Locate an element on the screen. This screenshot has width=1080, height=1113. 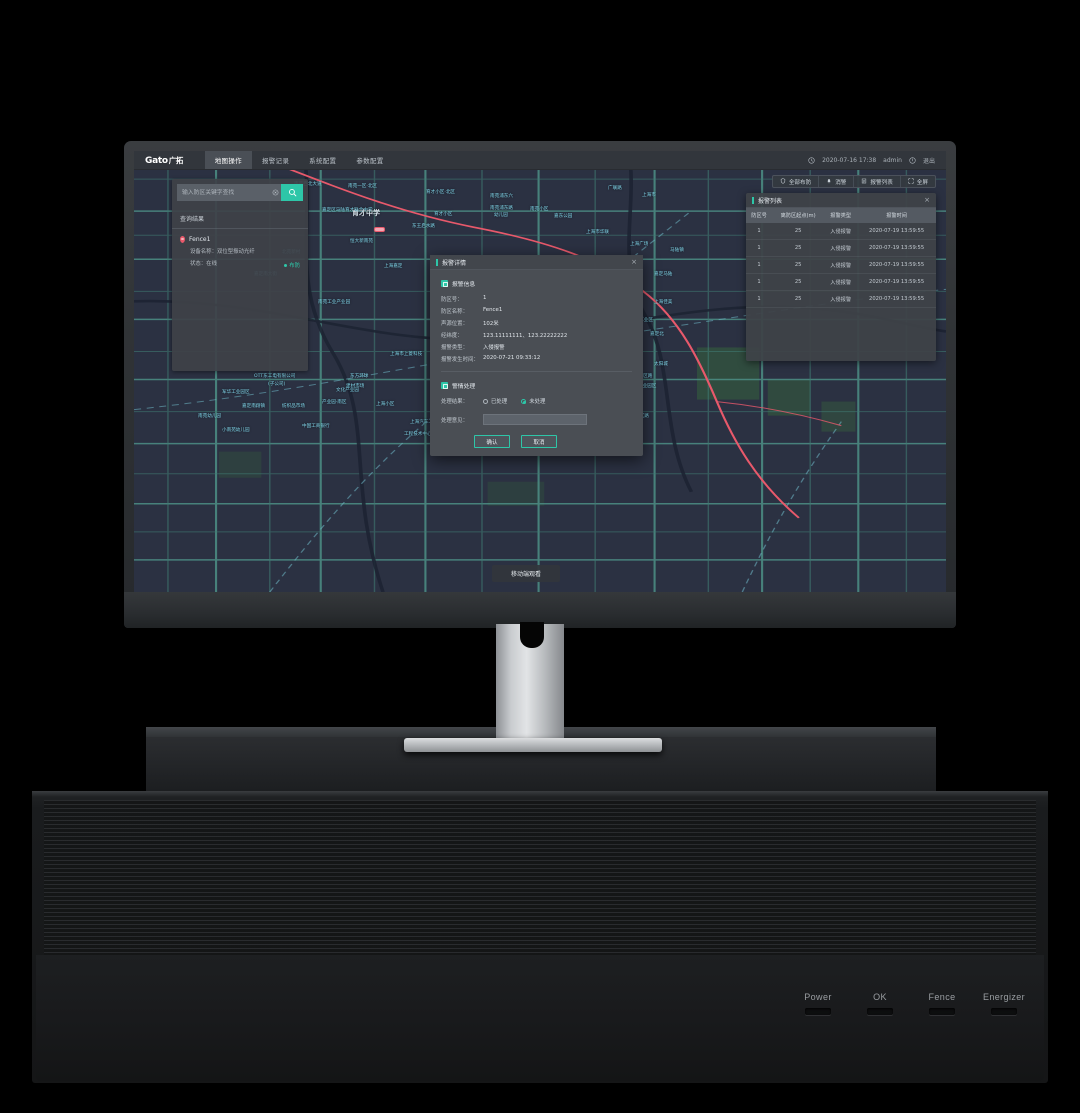
modal-field-1: 防区名称： Fence1 is located at coordinates (542, 311).